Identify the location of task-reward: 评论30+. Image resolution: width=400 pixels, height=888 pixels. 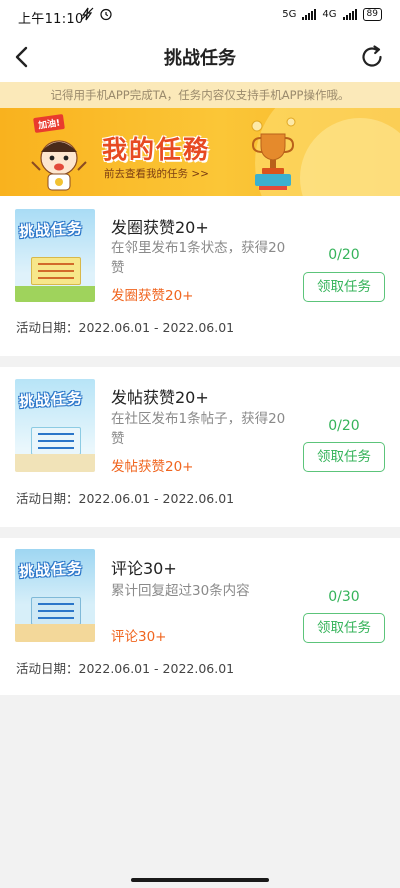
(139, 637).